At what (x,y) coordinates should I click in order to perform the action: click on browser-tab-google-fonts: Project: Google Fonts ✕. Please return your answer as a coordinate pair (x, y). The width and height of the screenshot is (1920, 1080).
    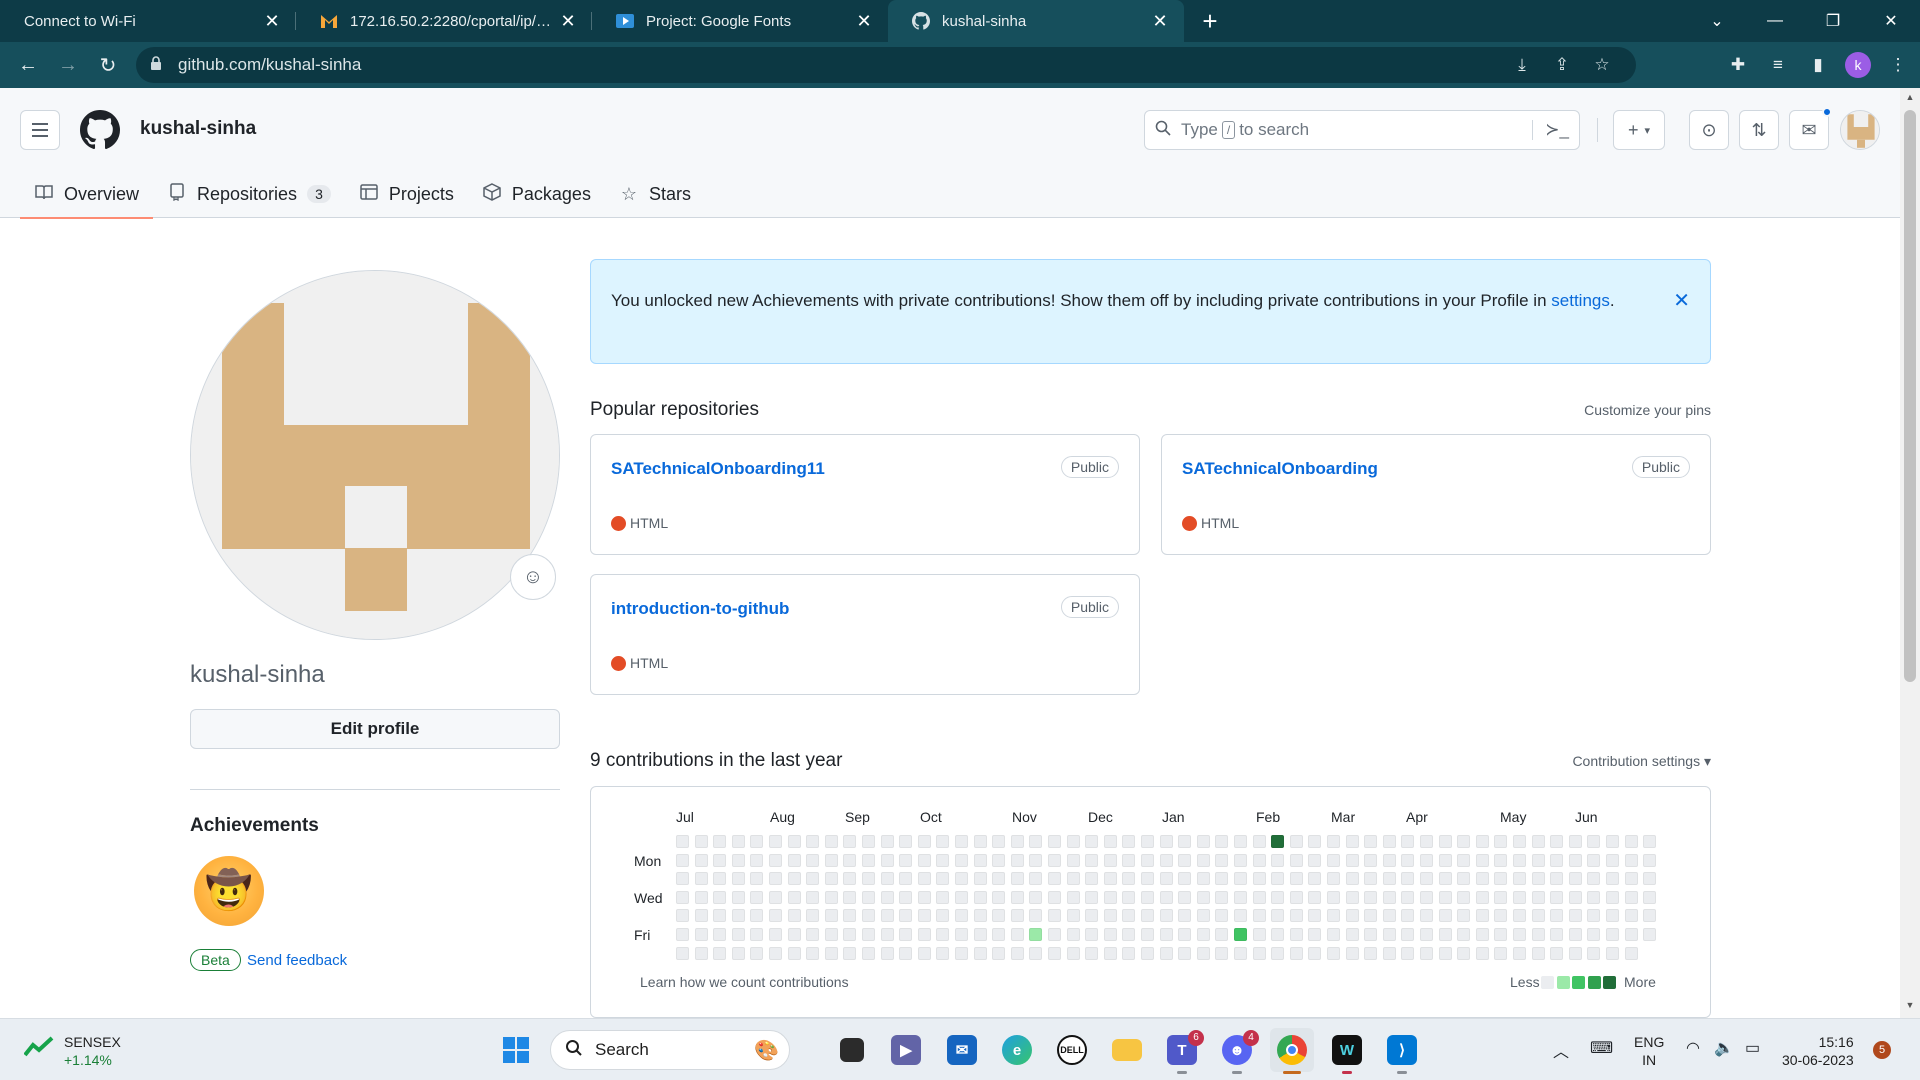
    Looking at the image, I should click on (740, 21).